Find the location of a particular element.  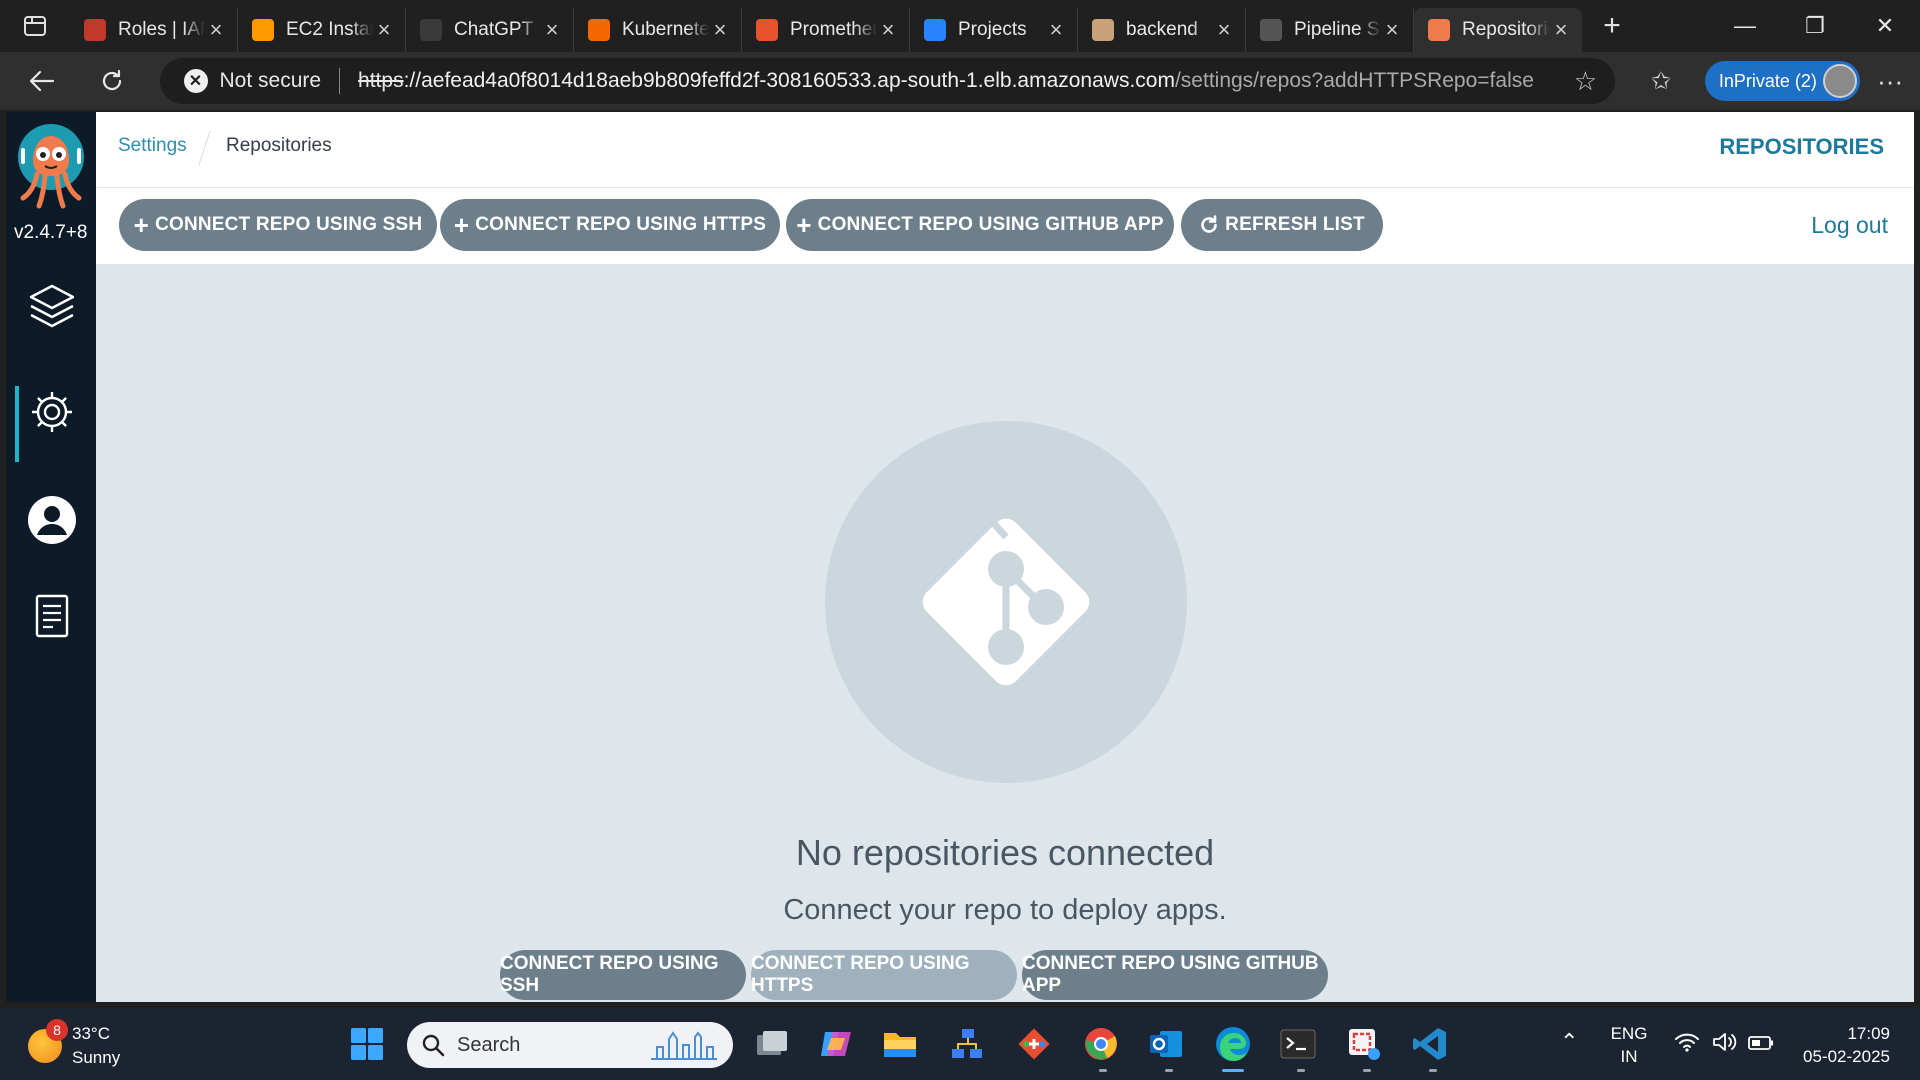

copilot-icon is located at coordinates (836, 1044).